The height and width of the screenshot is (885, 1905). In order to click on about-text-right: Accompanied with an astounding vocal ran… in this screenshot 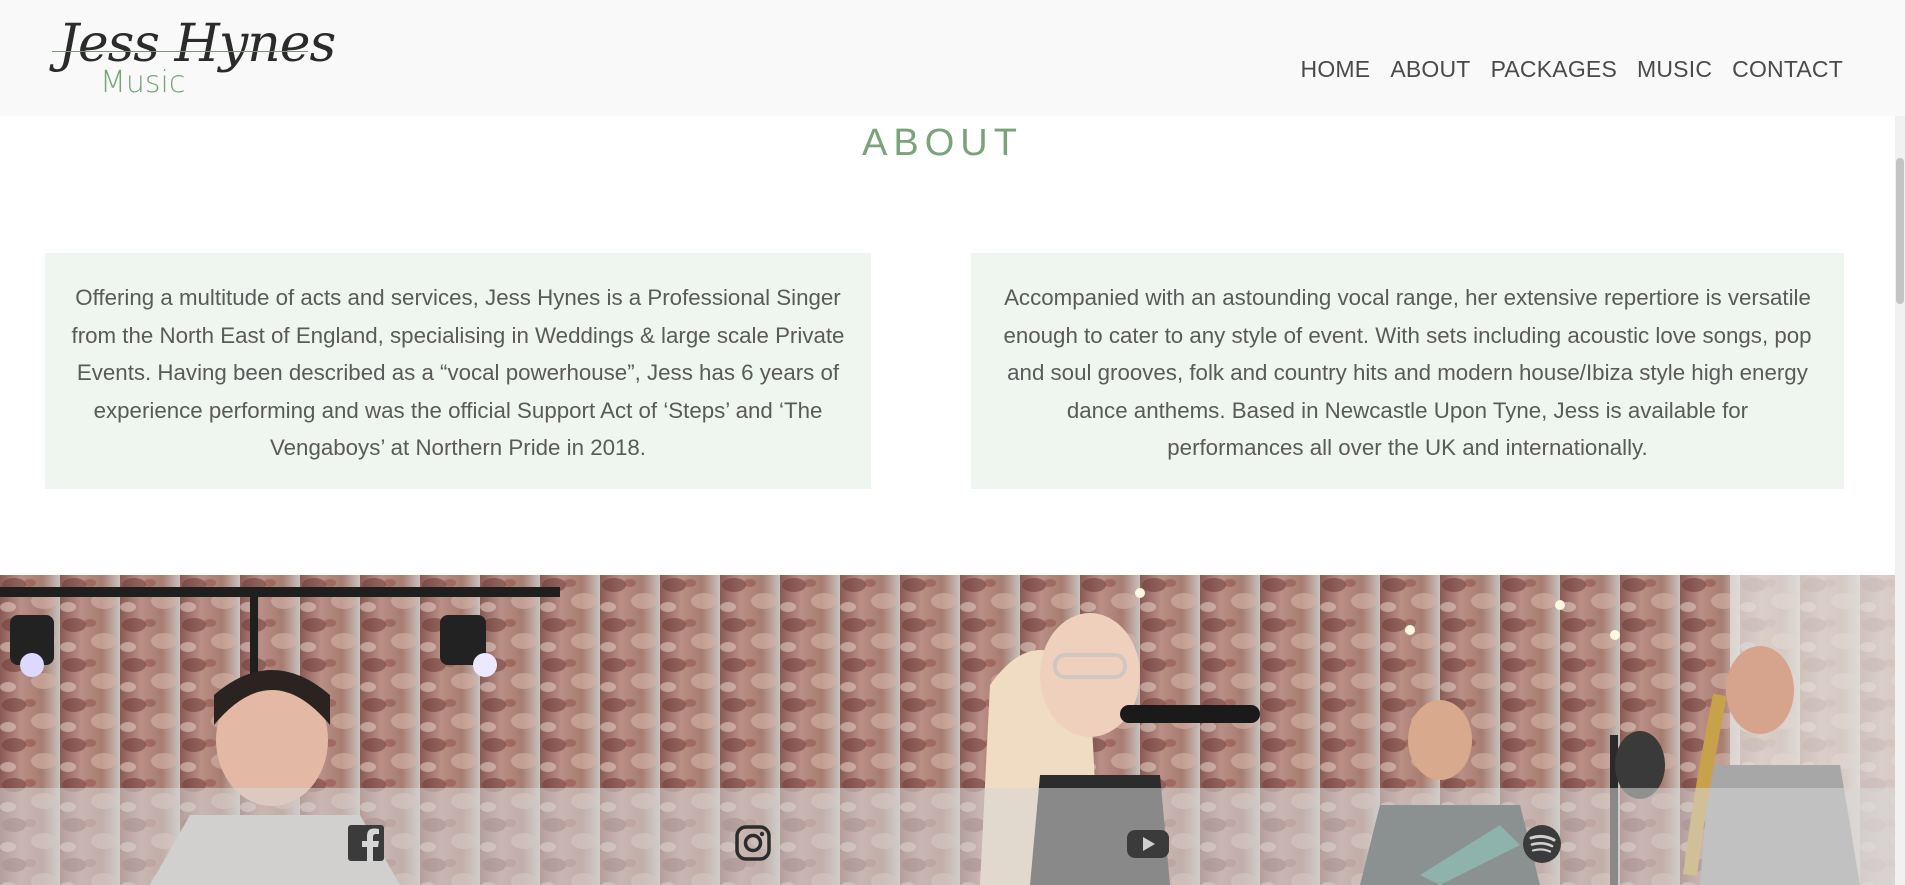, I will do `click(1407, 372)`.